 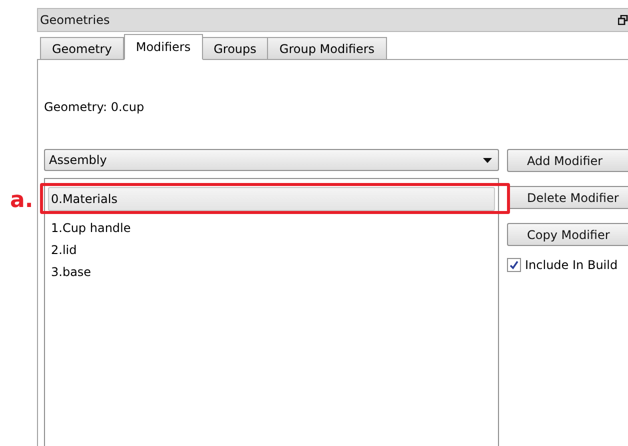 What do you see at coordinates (22, 201) in the screenshot?
I see `annotation-label: a.` at bounding box center [22, 201].